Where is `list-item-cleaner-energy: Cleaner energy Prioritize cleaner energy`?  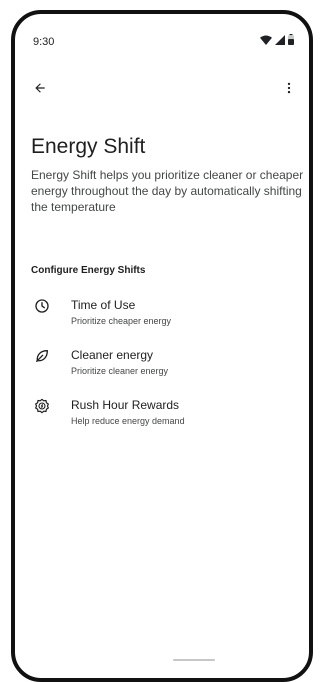 list-item-cleaner-energy: Cleaner energy Prioritize cleaner energy is located at coordinates (162, 367).